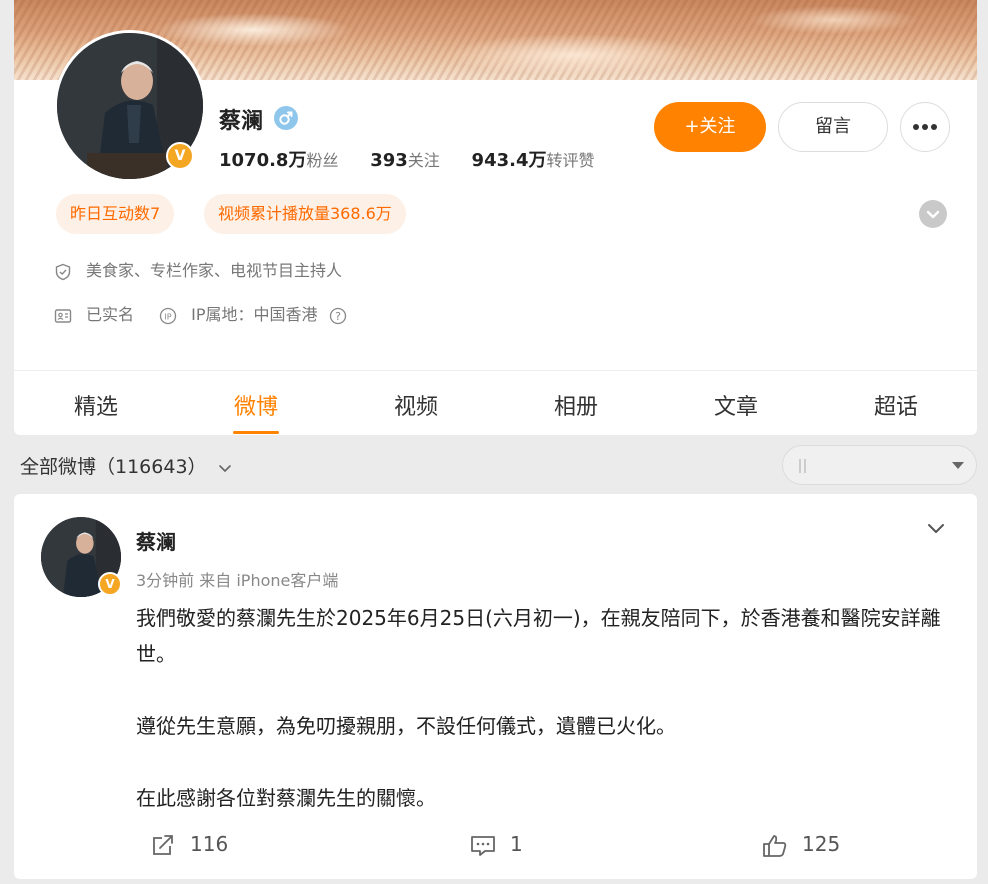 The width and height of the screenshot is (988, 884). What do you see at coordinates (509, 160) in the screenshot?
I see `engagement-count: 943.4万` at bounding box center [509, 160].